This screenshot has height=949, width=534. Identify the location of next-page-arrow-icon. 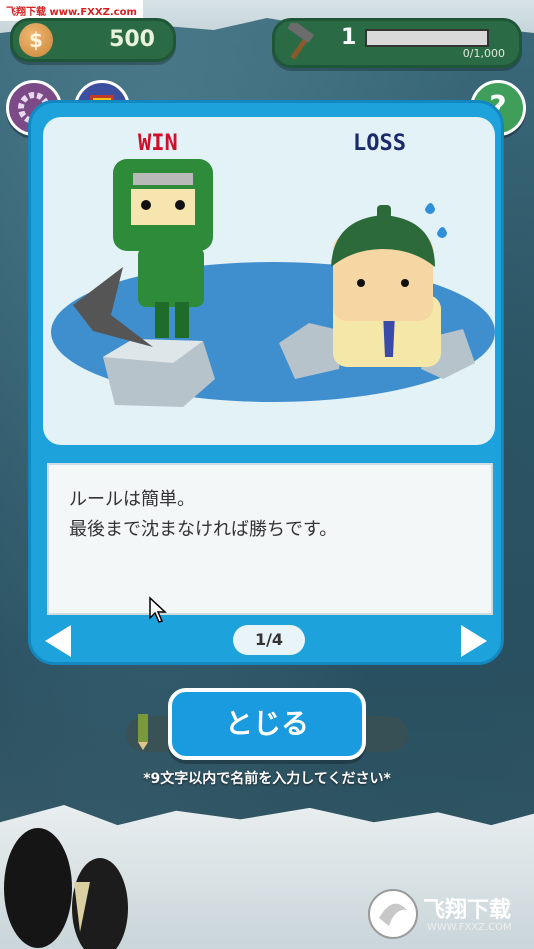
(474, 641).